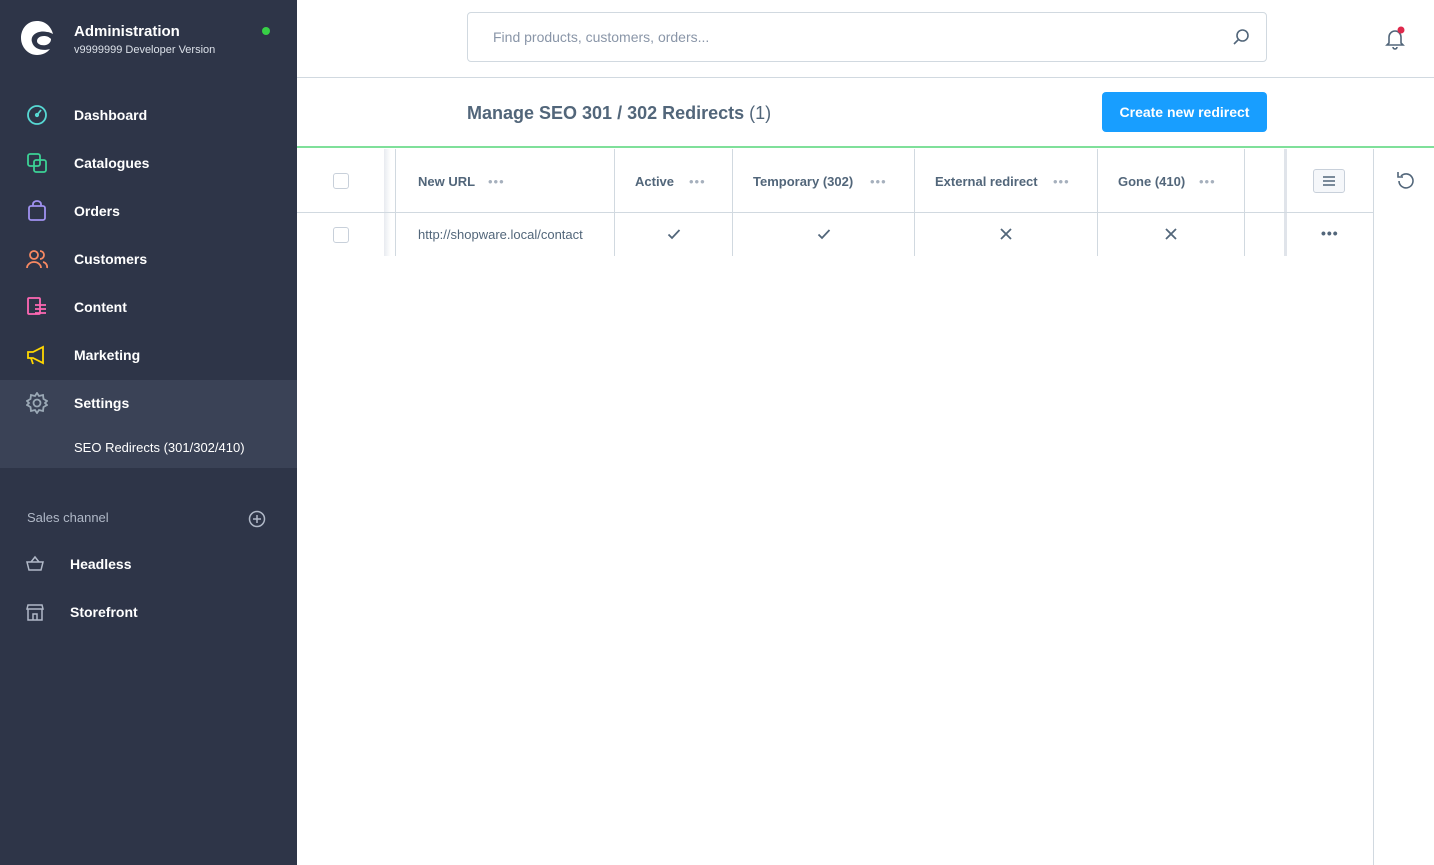  I want to click on page-title-text: Manage SEO 301 / 302 Redirects, so click(606, 113).